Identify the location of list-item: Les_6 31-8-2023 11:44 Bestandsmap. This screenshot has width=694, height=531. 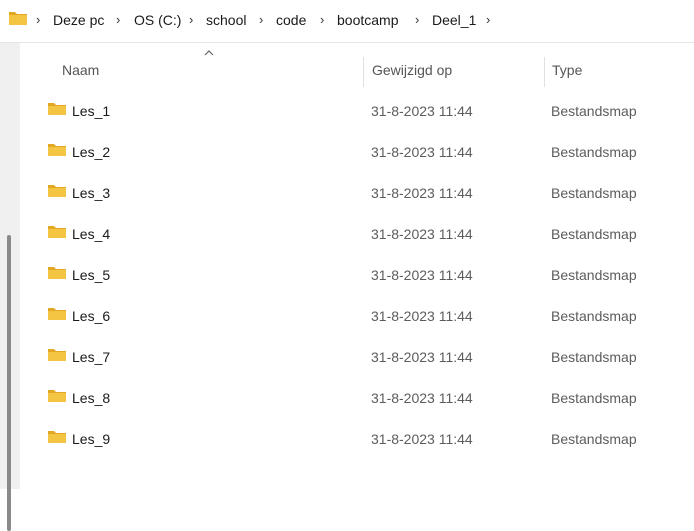
(357, 315).